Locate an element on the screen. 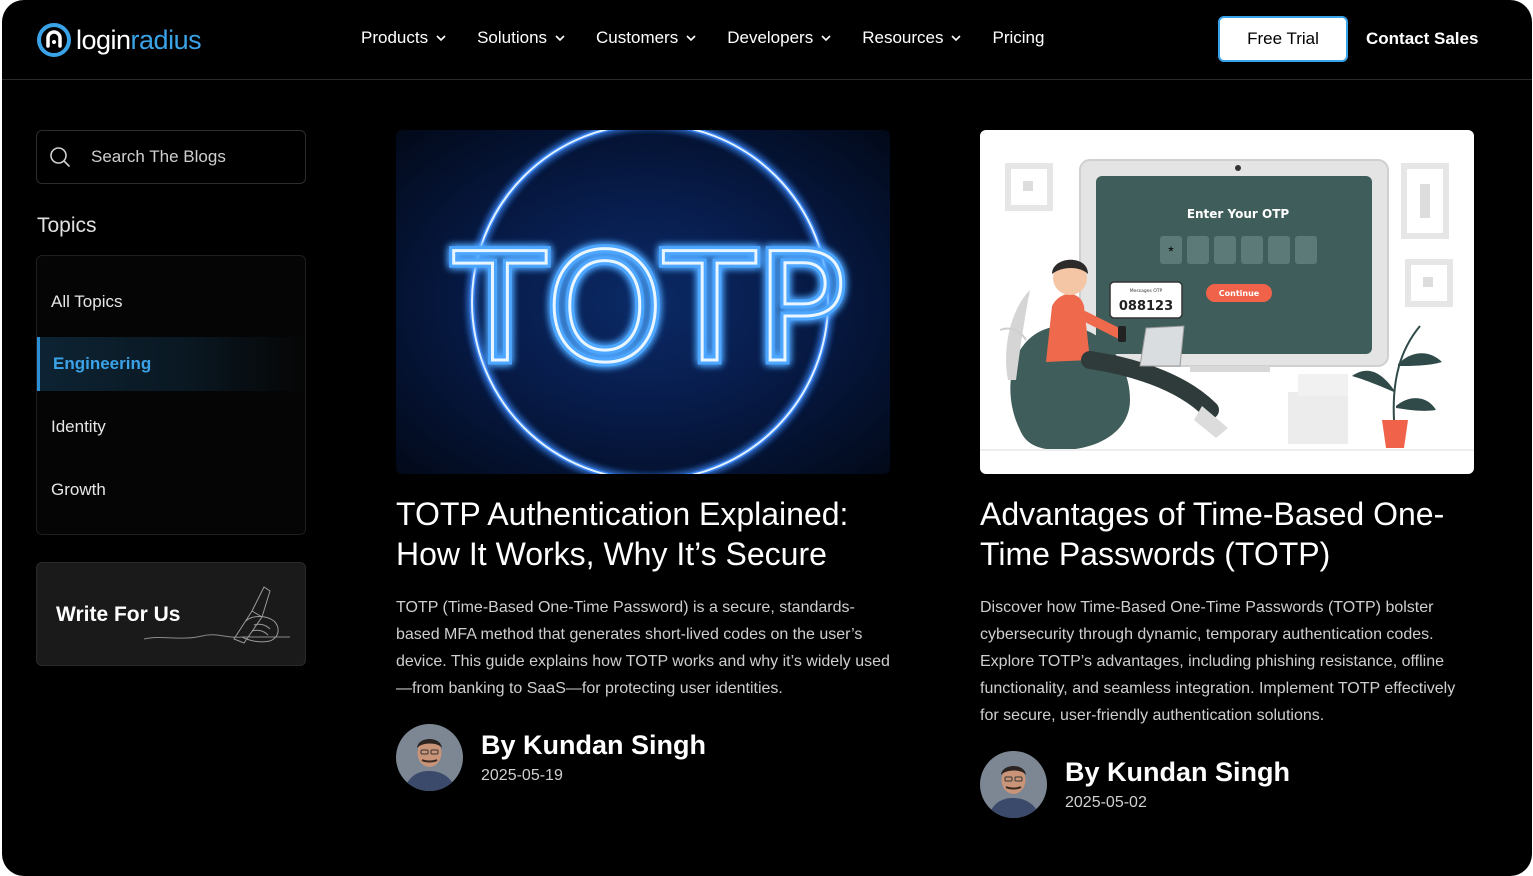 The height and width of the screenshot is (876, 1533). author-info: By Kundan Singh 2025-05-19 is located at coordinates (593, 757).